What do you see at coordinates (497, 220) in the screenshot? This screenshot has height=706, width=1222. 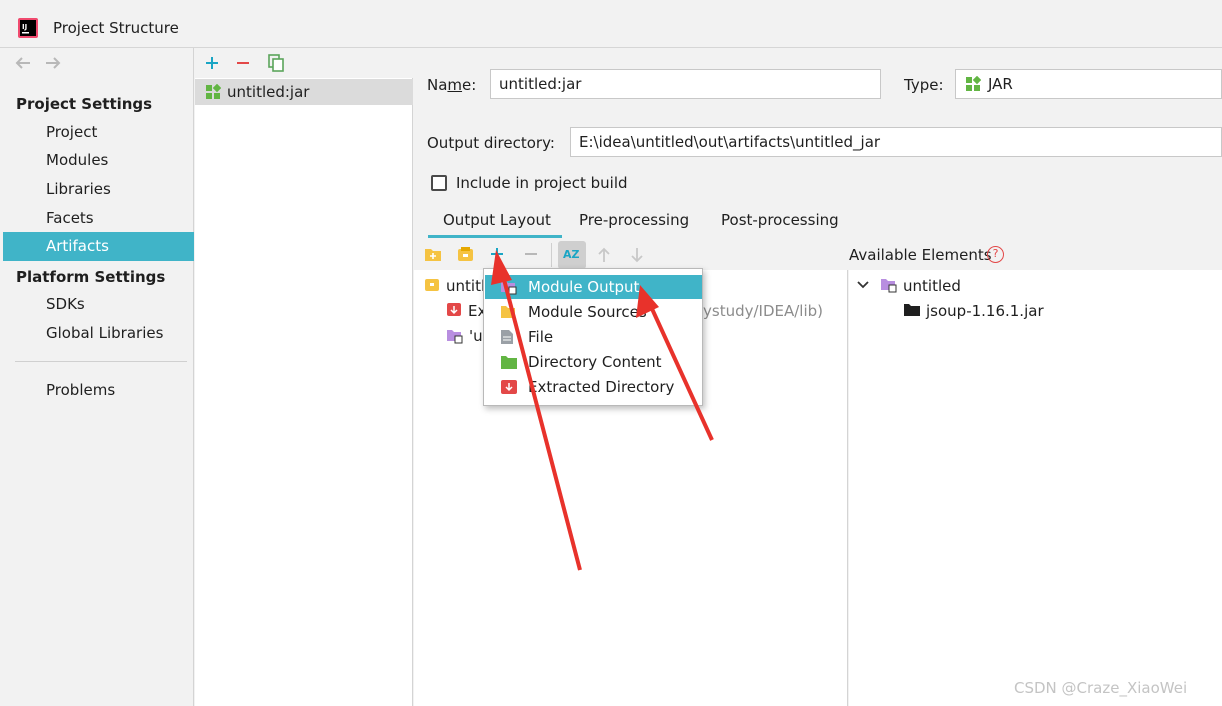 I see `tab-output-layout: Output Layout` at bounding box center [497, 220].